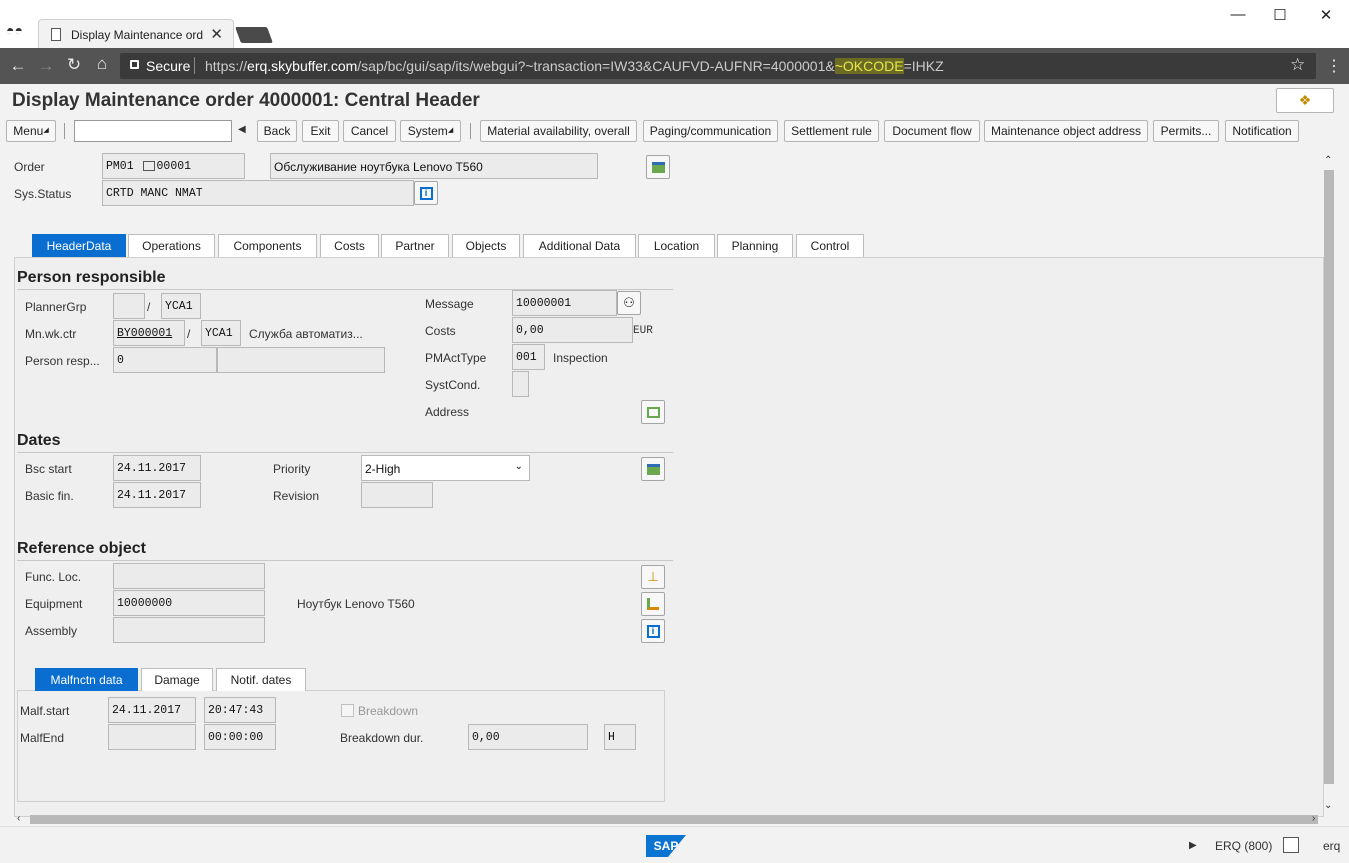  I want to click on reference-object-title: Reference object, so click(81, 548).